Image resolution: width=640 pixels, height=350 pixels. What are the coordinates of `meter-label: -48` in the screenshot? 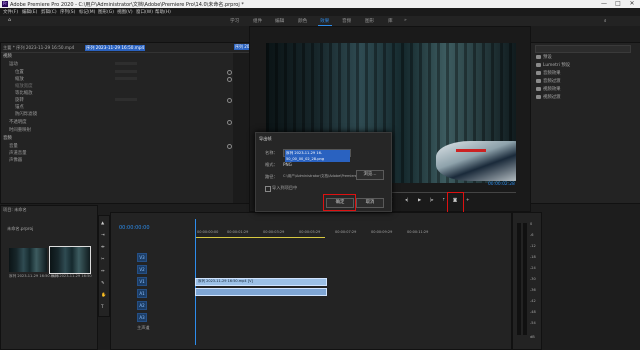 It's located at (533, 312).